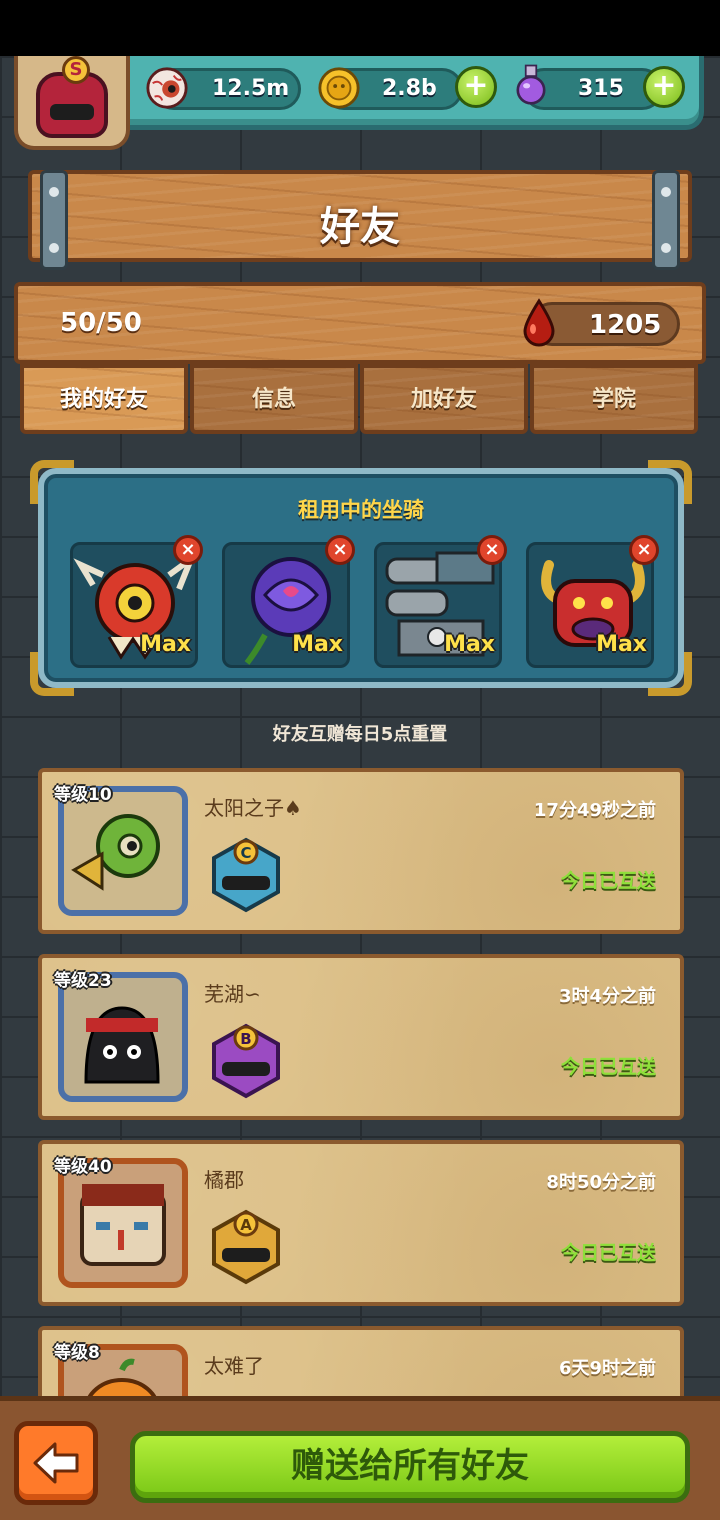  I want to click on friend-last-seen: 3时4分之前, so click(607, 996).